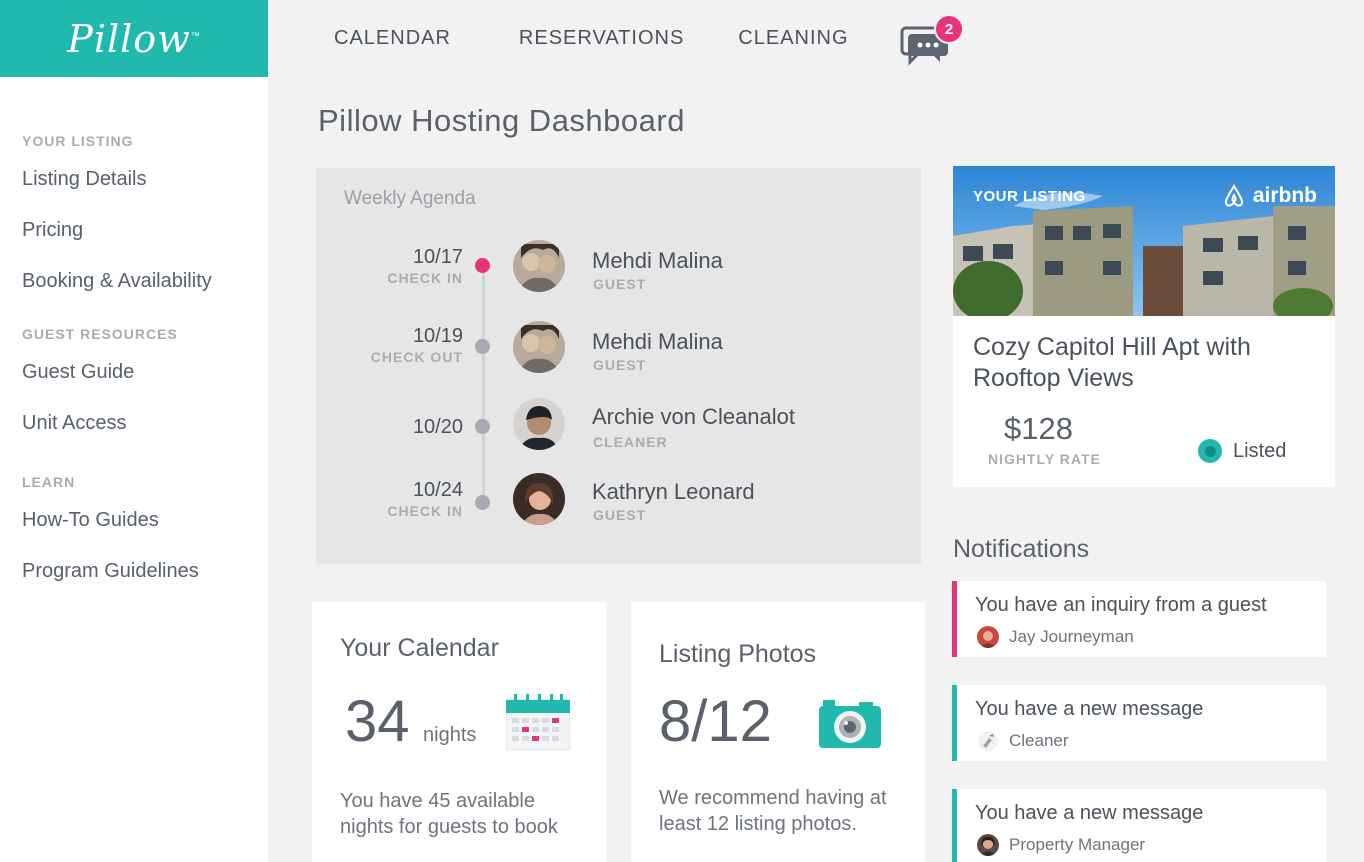 This screenshot has width=1364, height=862. I want to click on sidebar-item-guest-guide: Guest Guide, so click(145, 377).